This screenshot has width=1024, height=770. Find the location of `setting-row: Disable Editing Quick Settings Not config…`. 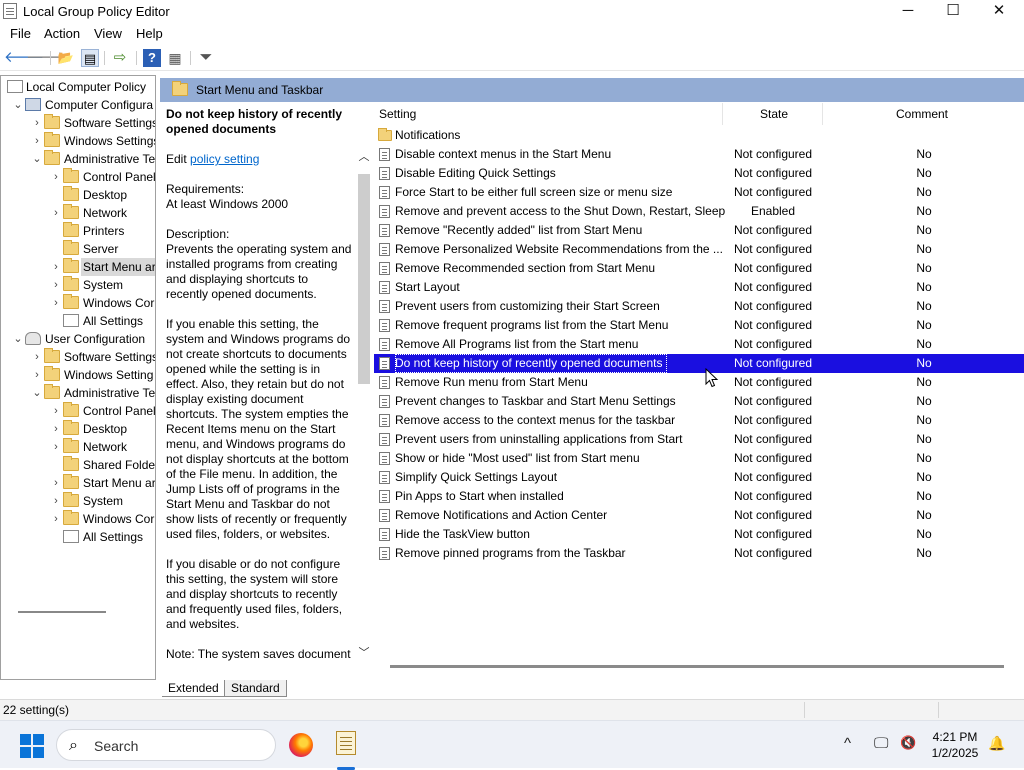

setting-row: Disable Editing Quick Settings Not config… is located at coordinates (699, 173).